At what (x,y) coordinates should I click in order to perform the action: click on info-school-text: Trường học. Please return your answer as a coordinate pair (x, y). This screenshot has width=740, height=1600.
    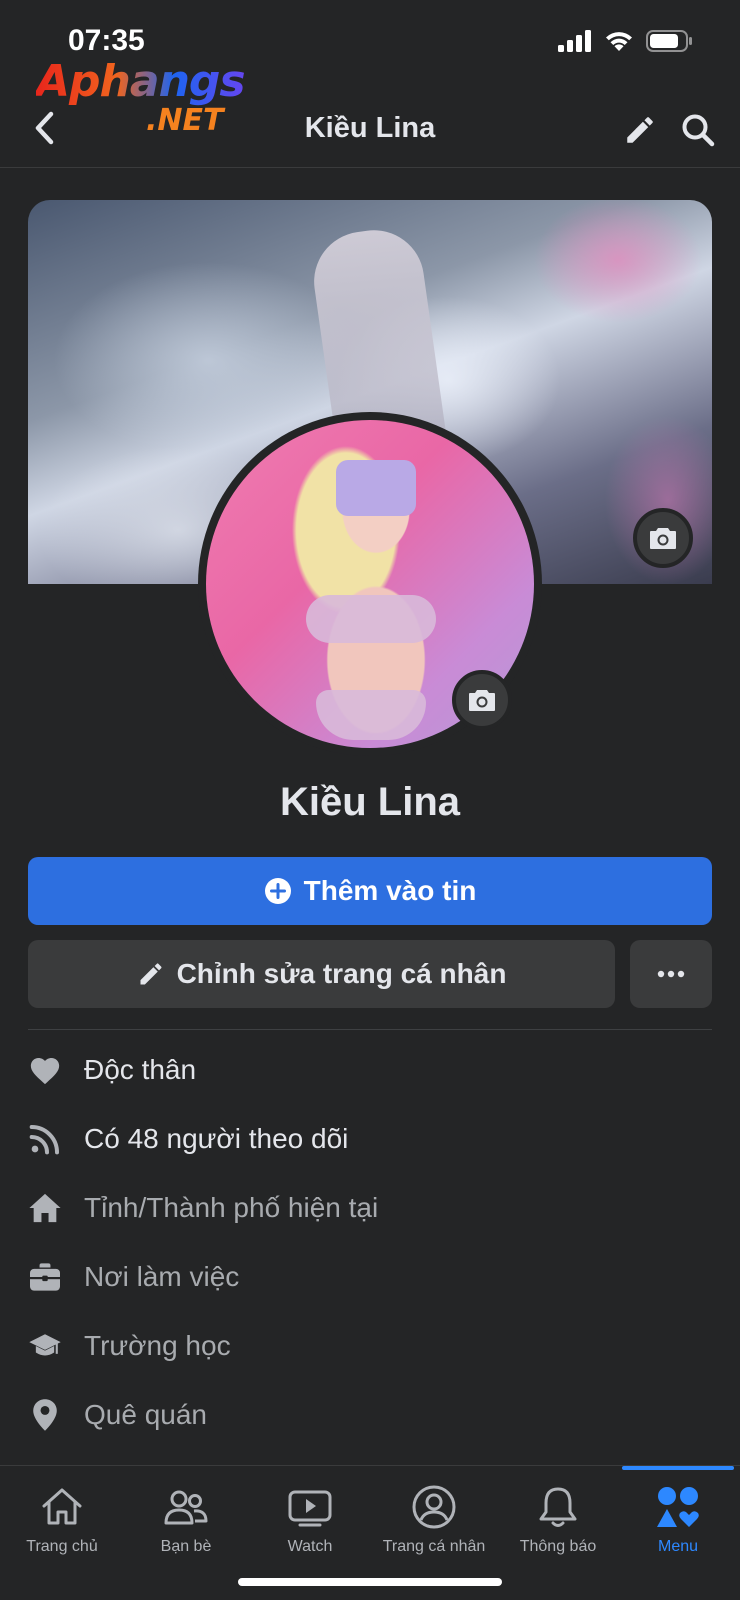
    Looking at the image, I should click on (157, 1345).